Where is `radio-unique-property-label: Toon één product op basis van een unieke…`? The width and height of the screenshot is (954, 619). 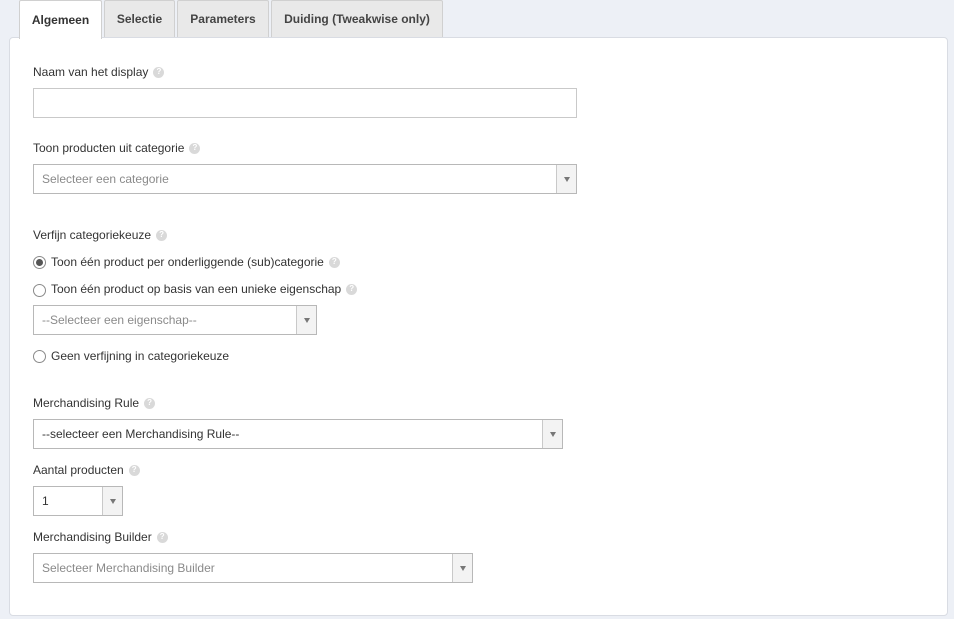 radio-unique-property-label: Toon één product op basis van een unieke… is located at coordinates (204, 289).